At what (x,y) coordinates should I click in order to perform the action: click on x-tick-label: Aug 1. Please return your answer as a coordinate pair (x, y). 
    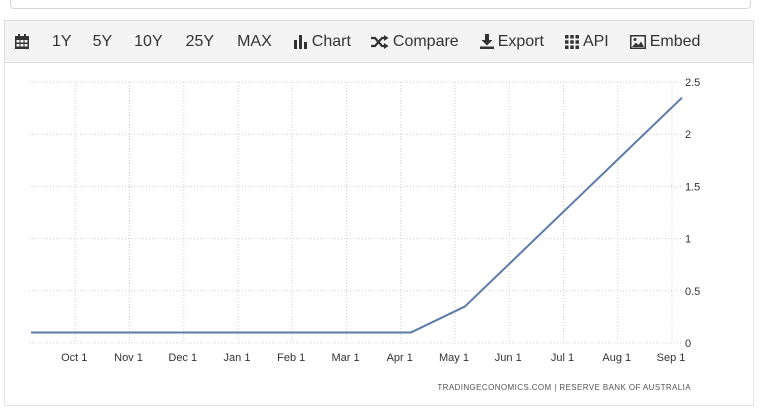
    Looking at the image, I should click on (616, 358).